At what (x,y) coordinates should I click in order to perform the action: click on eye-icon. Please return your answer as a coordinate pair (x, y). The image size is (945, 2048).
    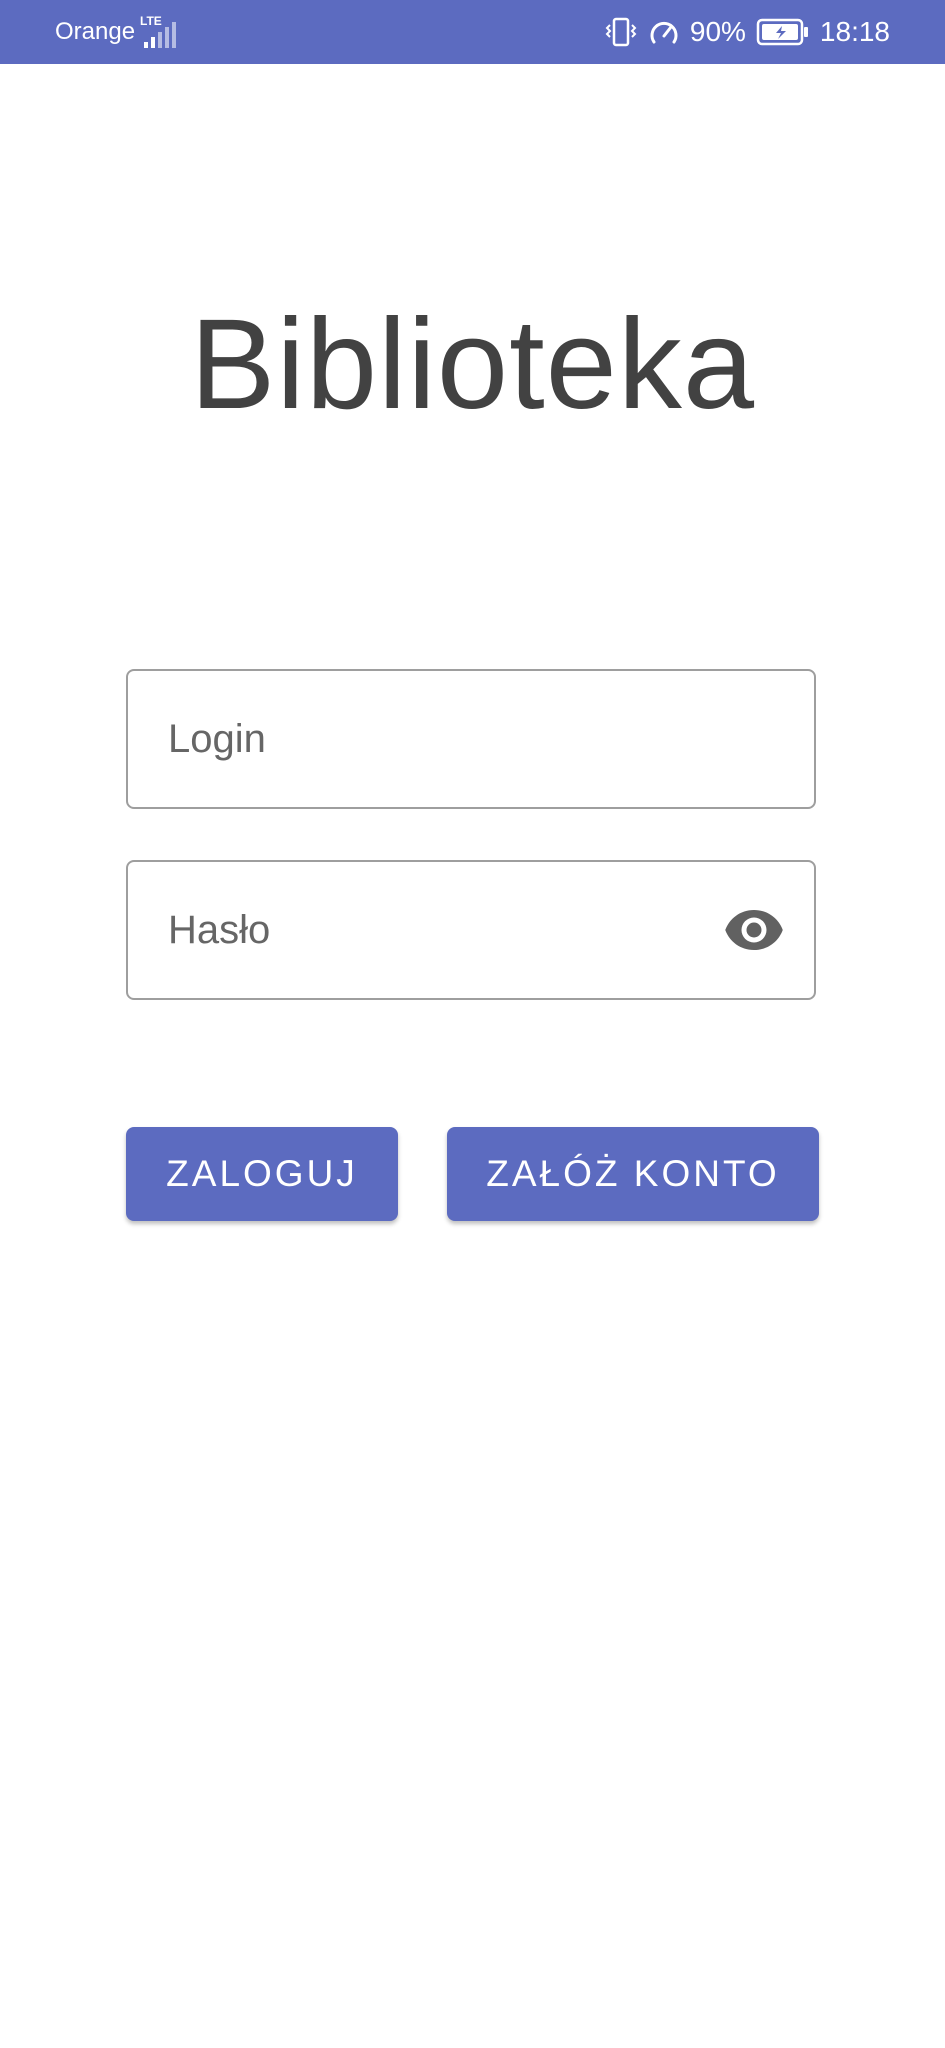
    Looking at the image, I should click on (754, 930).